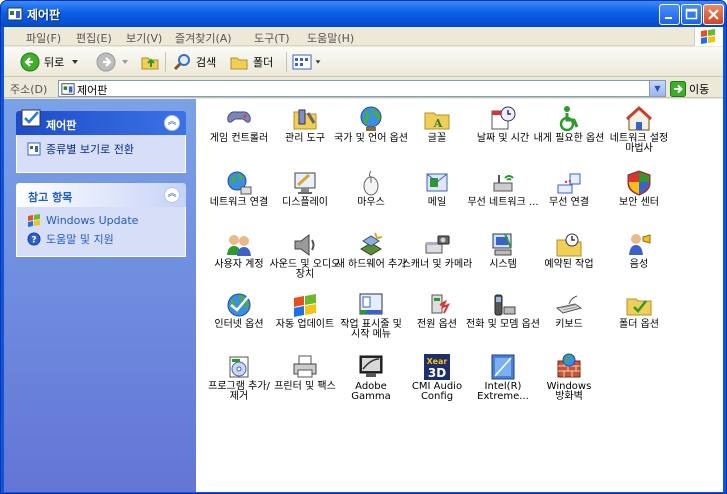  I want to click on control-panel-item: Xear 3D CMI Audio Config, so click(437, 384).